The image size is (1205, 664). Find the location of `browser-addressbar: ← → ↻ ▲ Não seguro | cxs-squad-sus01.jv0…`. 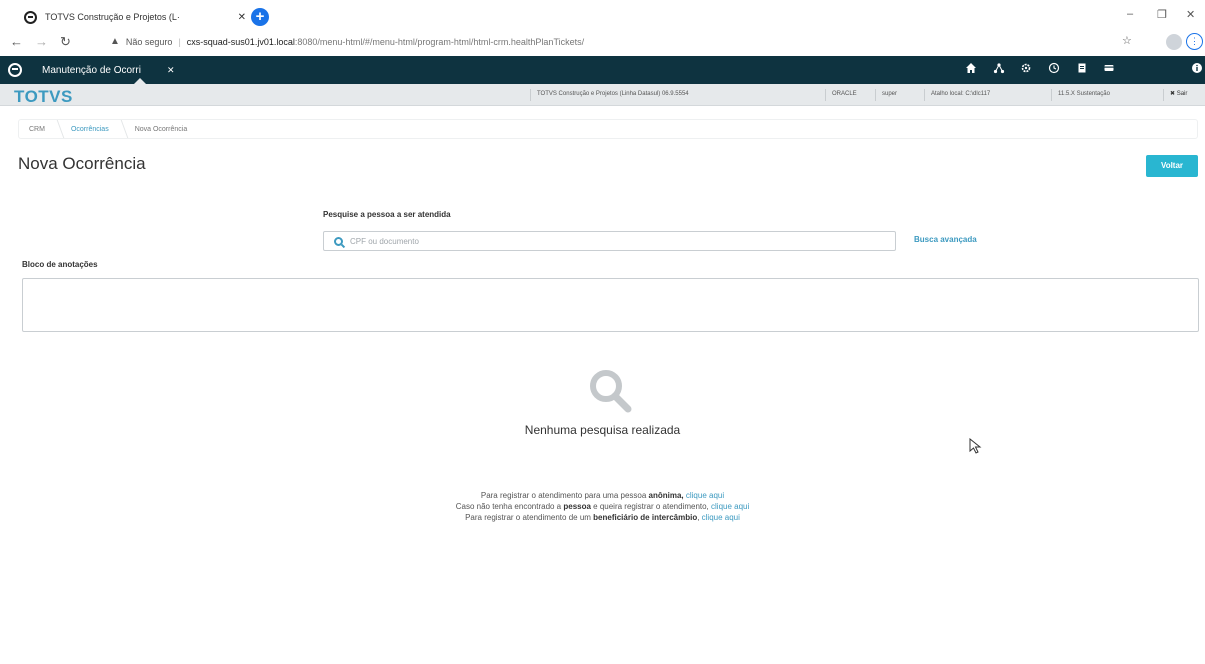

browser-addressbar: ← → ↻ ▲ Não seguro | cxs-squad-sus01.jv0… is located at coordinates (602, 42).